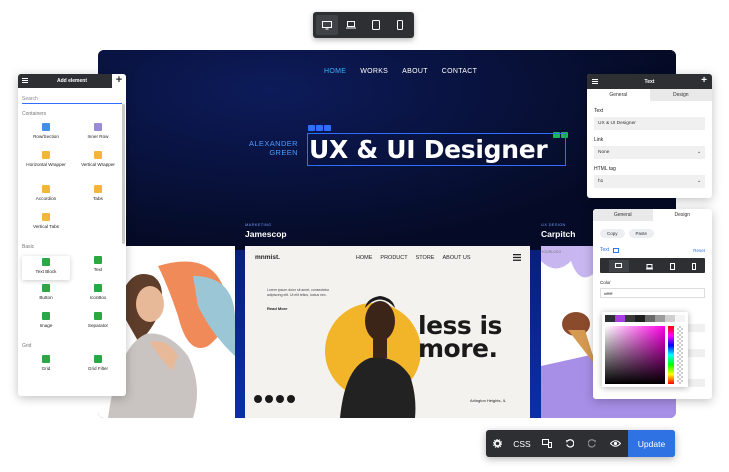 The image size is (729, 472). I want to click on twitter-icon, so click(280, 399).